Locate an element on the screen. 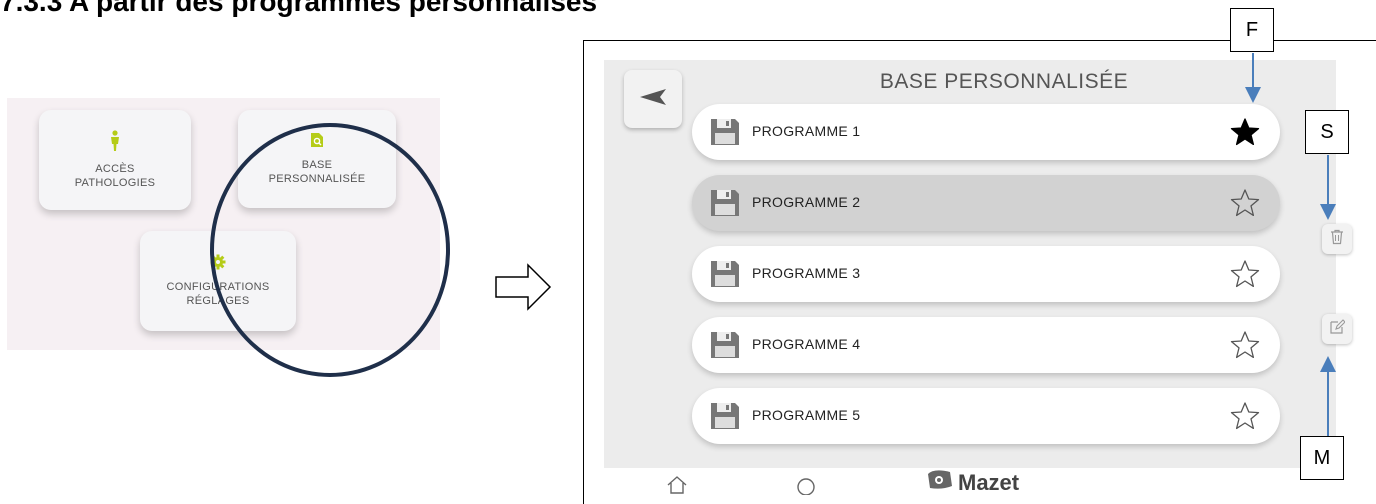 The width and height of the screenshot is (1376, 504). callout-arrows is located at coordinates (1290, 244).